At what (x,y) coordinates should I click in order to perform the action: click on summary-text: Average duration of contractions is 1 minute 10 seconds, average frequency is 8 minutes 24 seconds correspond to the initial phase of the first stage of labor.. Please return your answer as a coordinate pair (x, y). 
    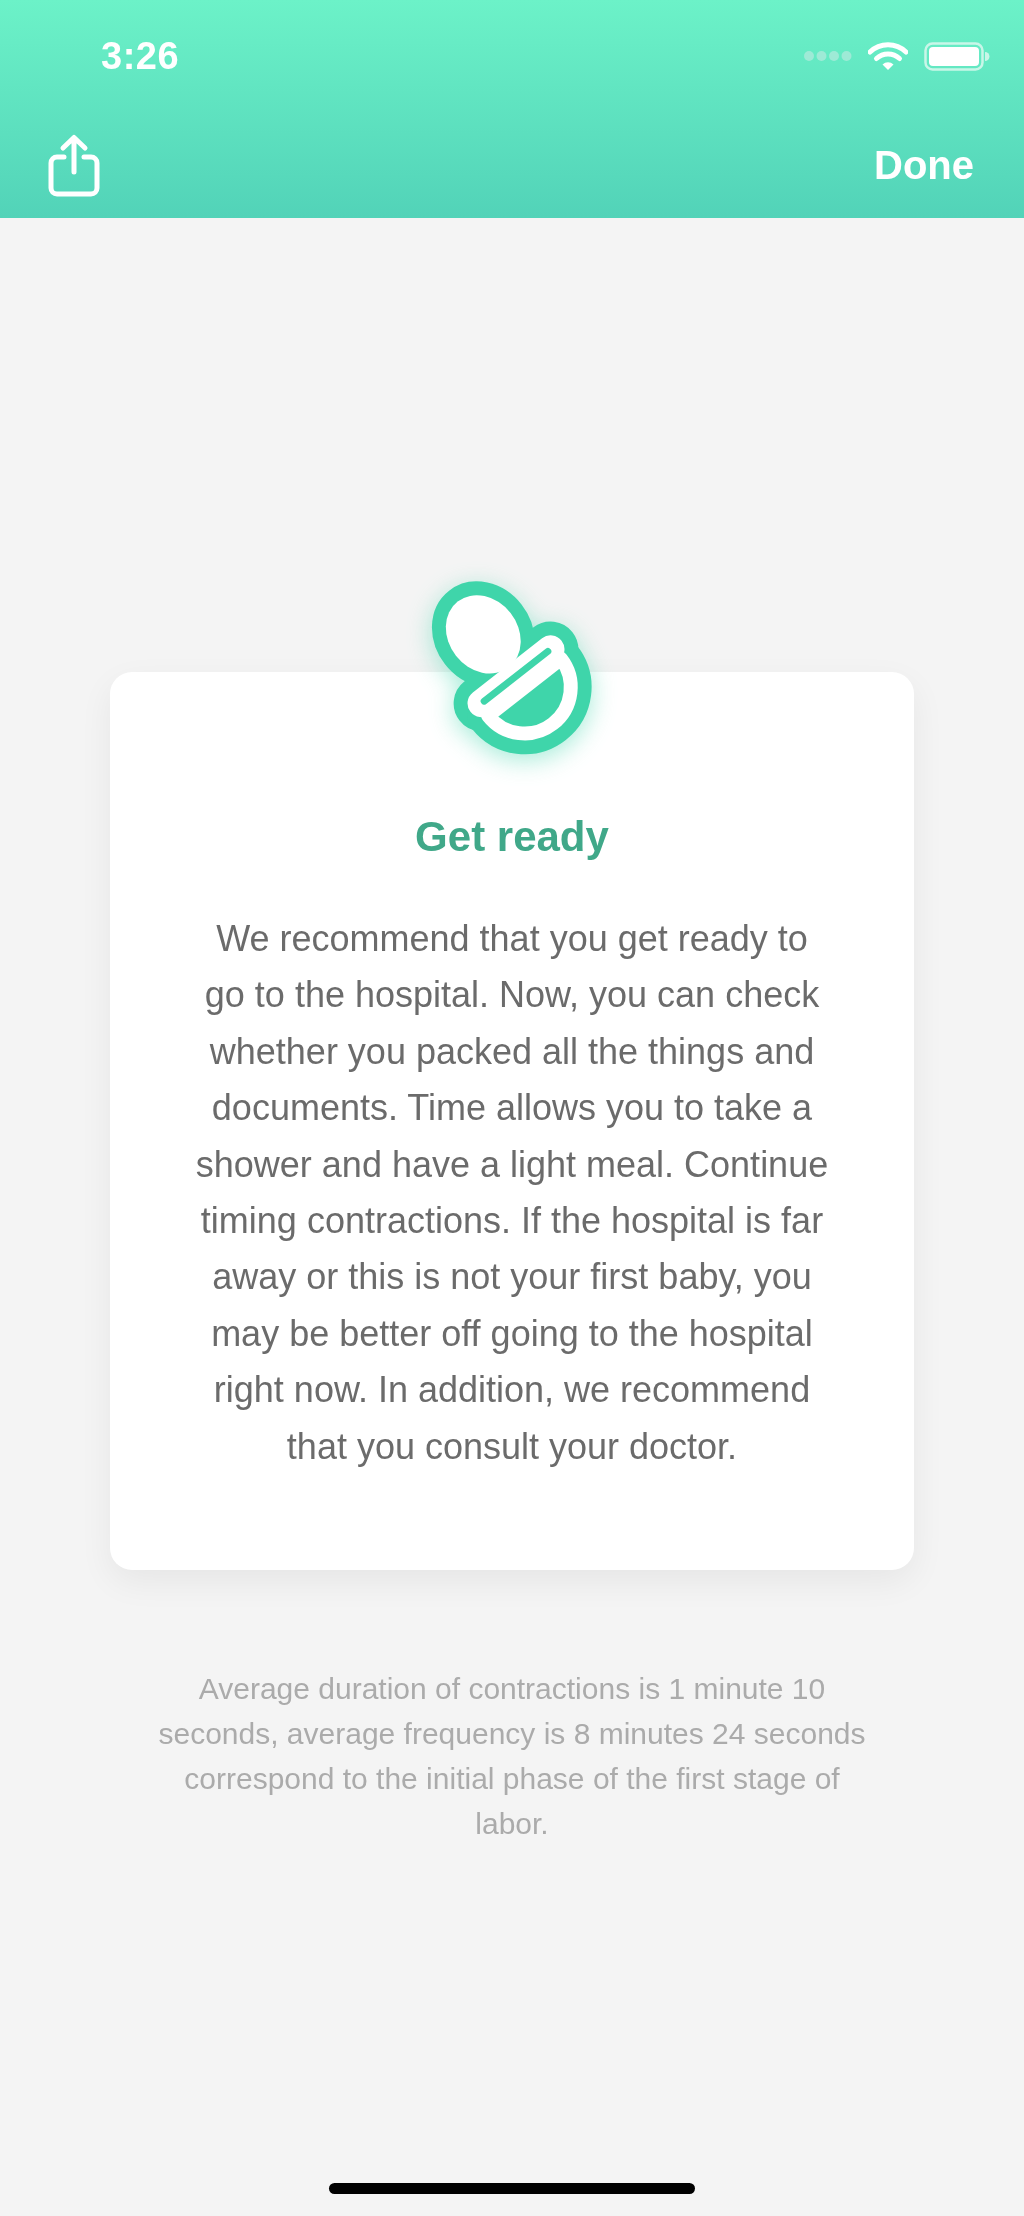
    Looking at the image, I should click on (512, 1757).